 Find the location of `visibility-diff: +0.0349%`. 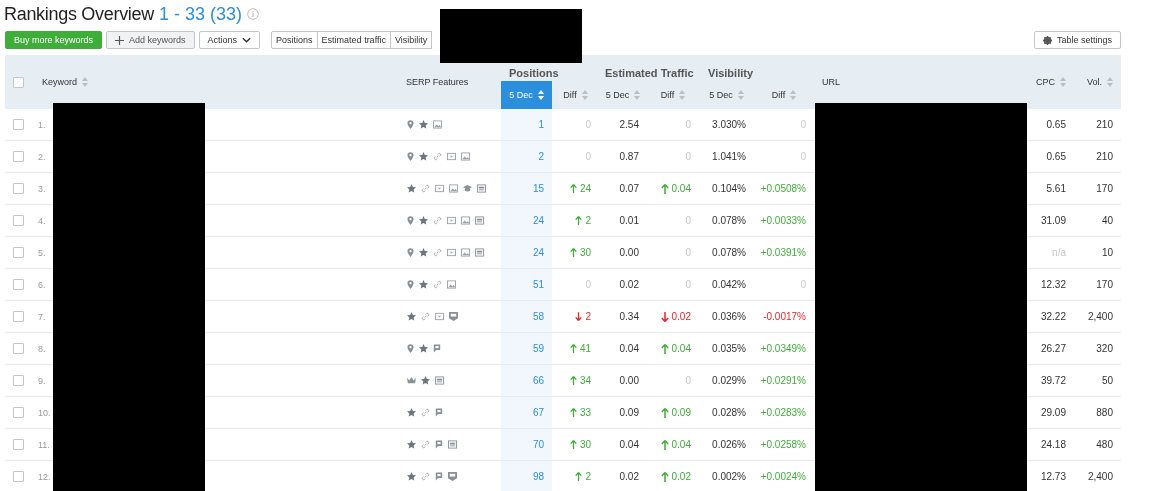

visibility-diff: +0.0349% is located at coordinates (783, 348).